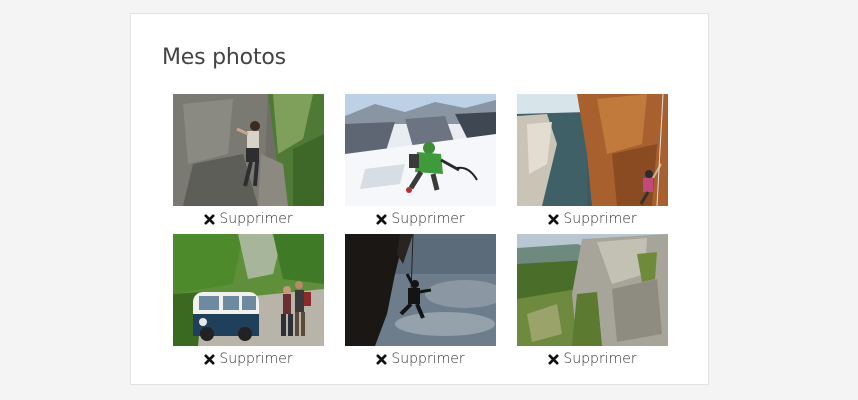 Image resolution: width=858 pixels, height=400 pixels. Describe the element at coordinates (248, 290) in the screenshot. I see `van-with-two-people-icon` at that location.